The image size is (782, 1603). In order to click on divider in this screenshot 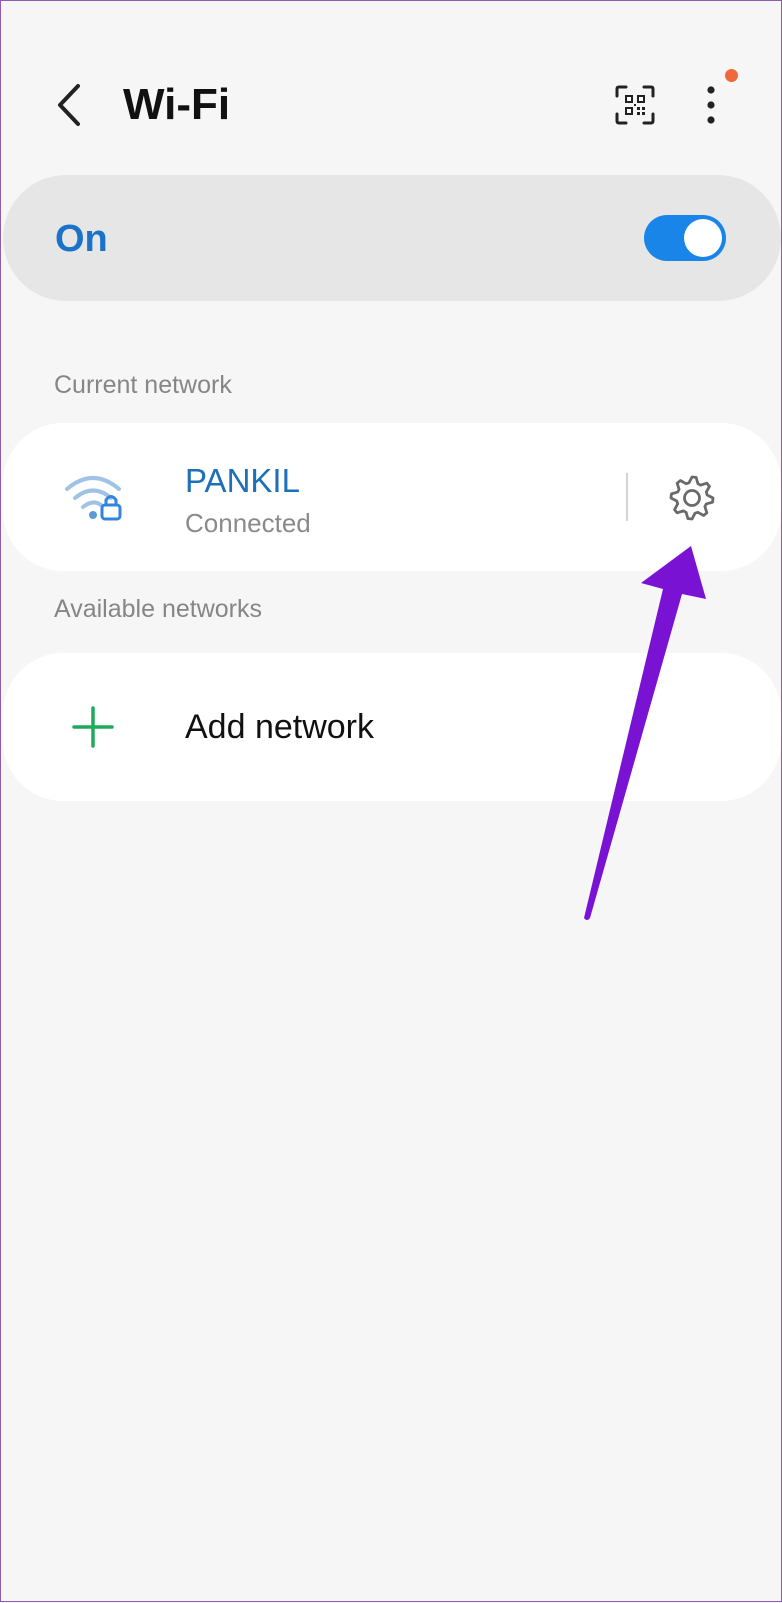, I will do `click(627, 497)`.